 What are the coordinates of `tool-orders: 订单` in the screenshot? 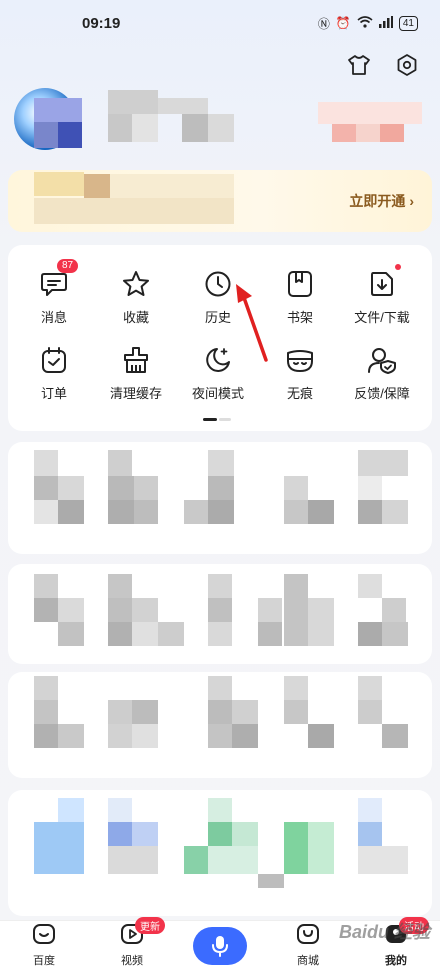 It's located at (54, 378).